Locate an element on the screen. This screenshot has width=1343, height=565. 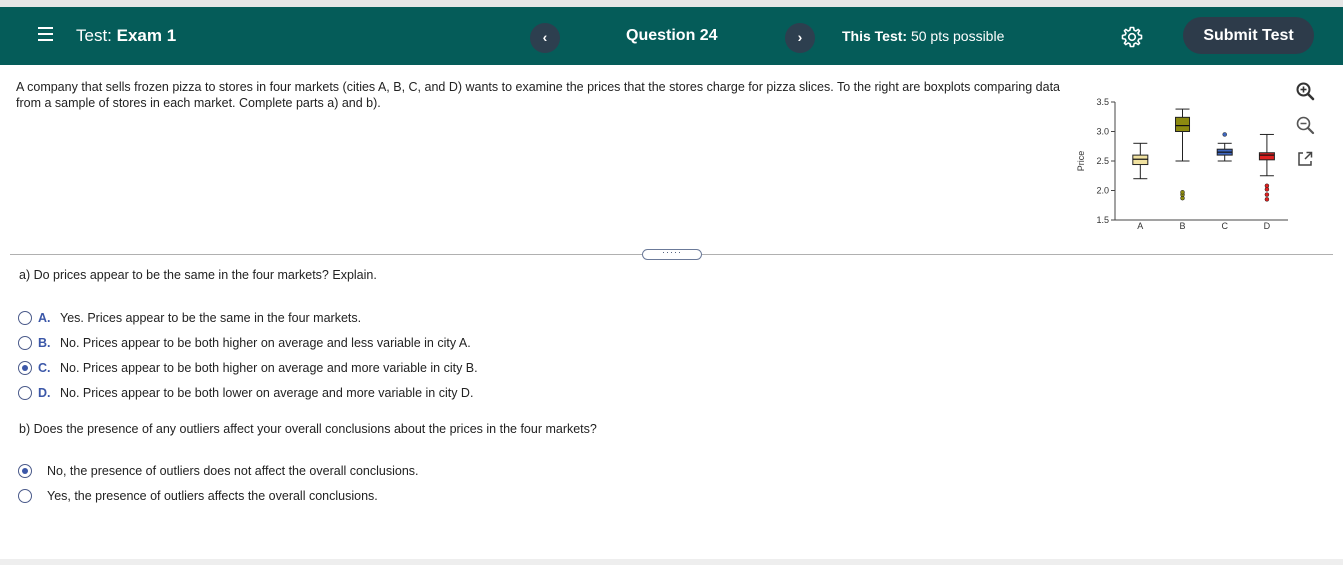
x-category-label: B is located at coordinates (1183, 226).